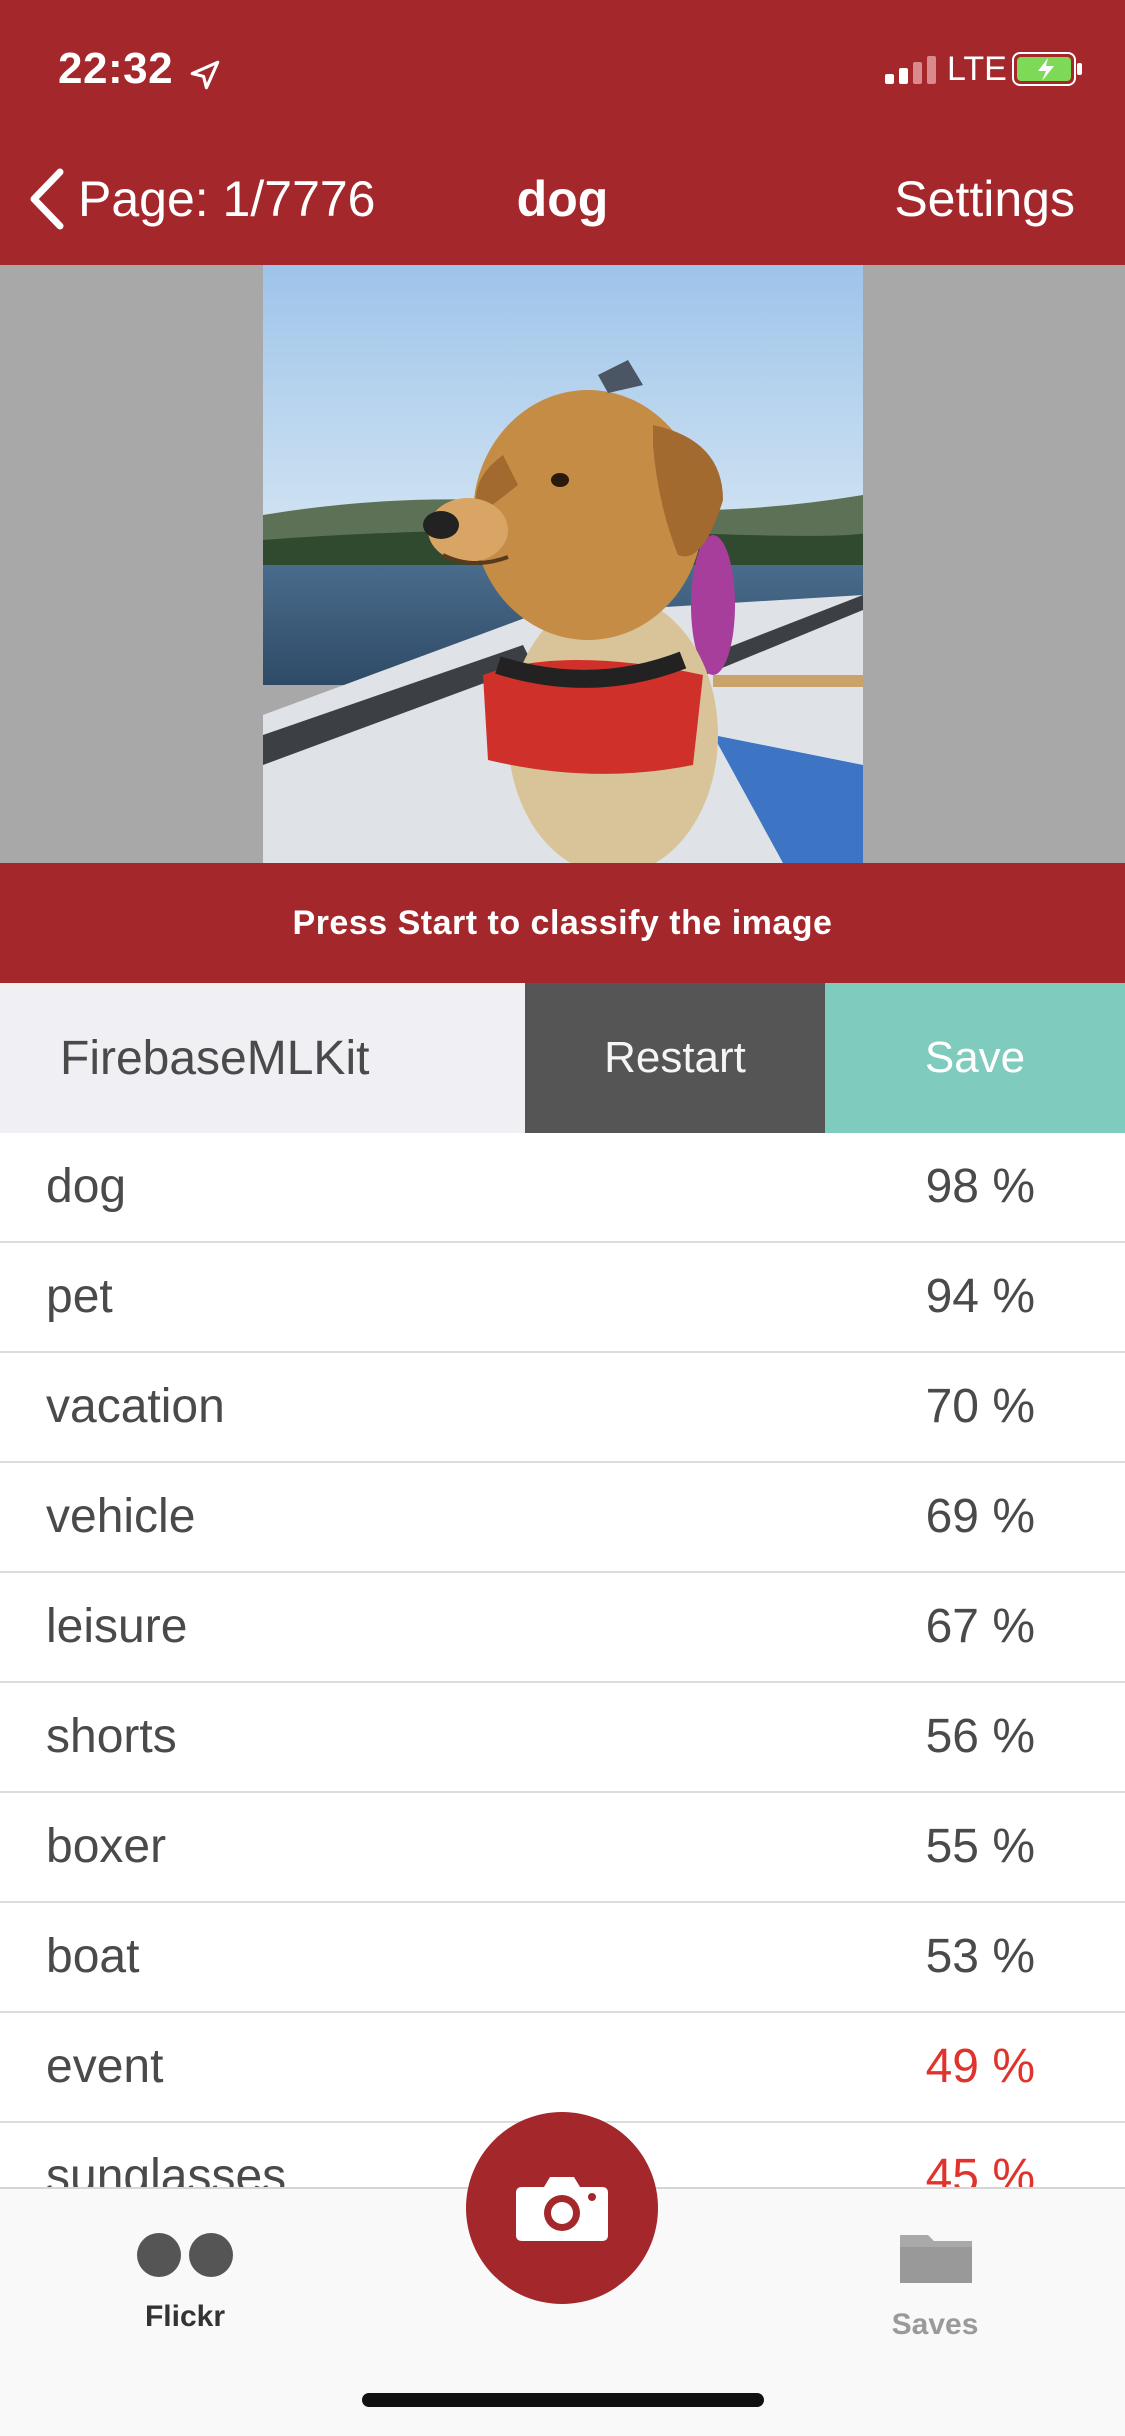  I want to click on camera-icon, so click(562, 2209).